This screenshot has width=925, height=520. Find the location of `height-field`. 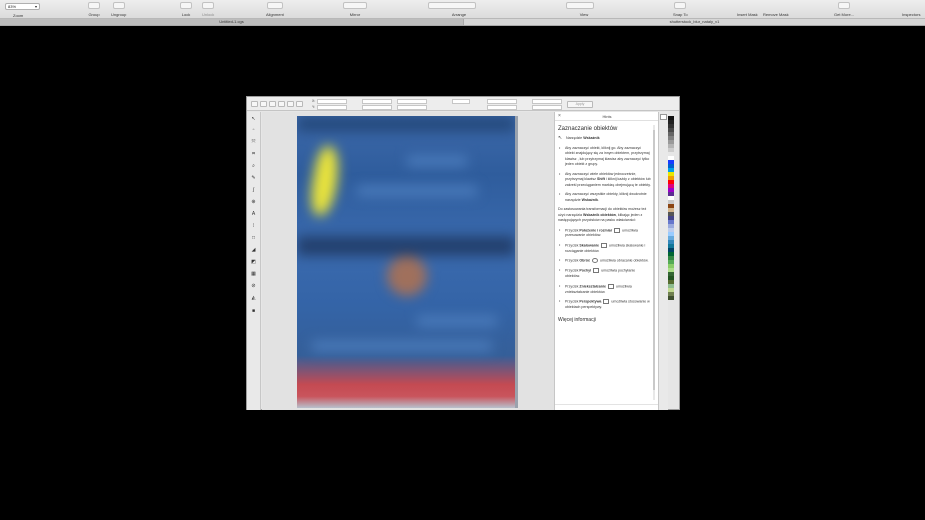

height-field is located at coordinates (377, 107).